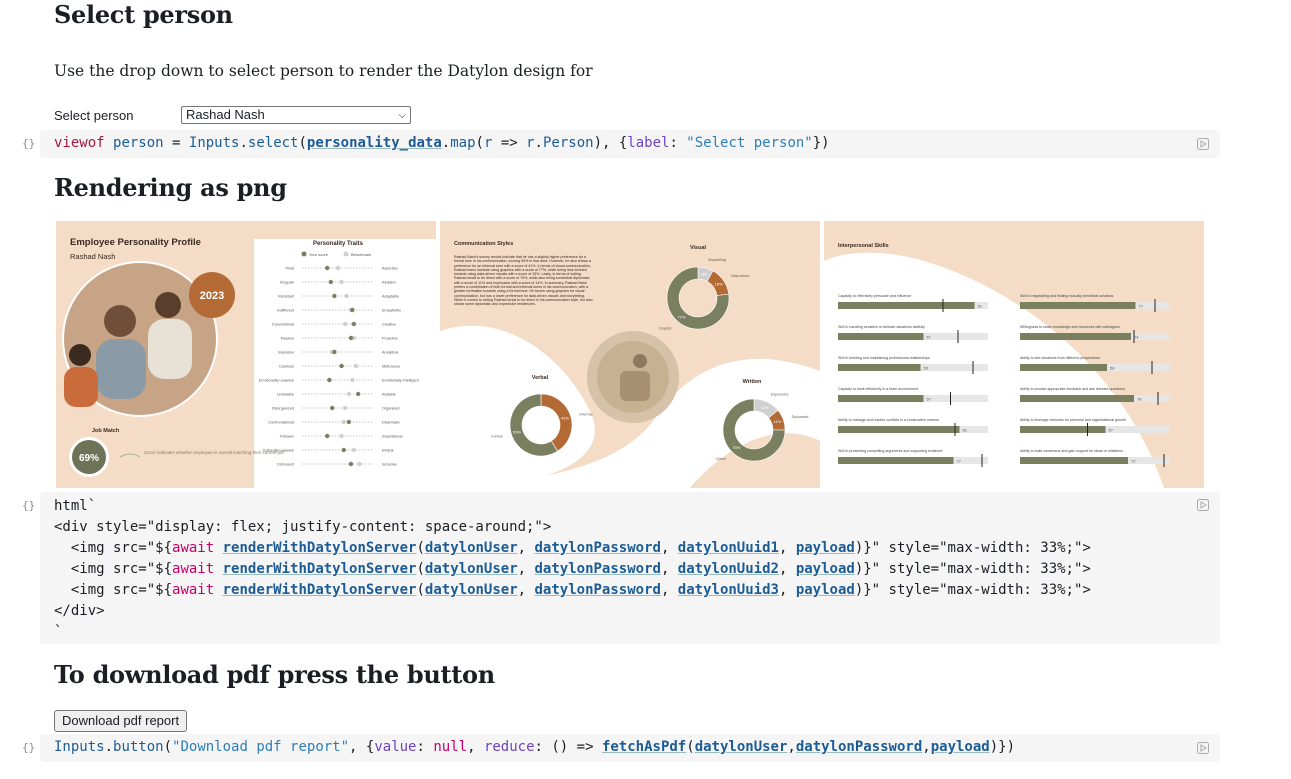  What do you see at coordinates (678, 143) in the screenshot?
I see `code-token: :` at bounding box center [678, 143].